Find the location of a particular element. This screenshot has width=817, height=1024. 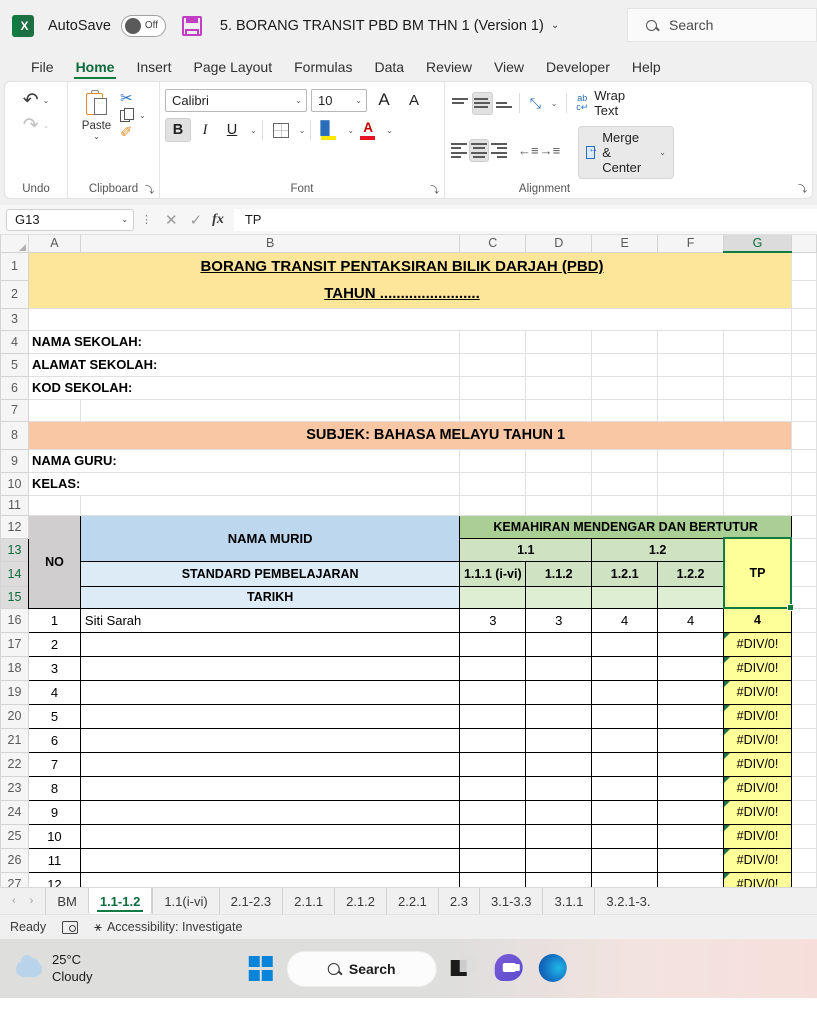

cell-b12-nama-murid-header: NAMA MURID is located at coordinates (270, 538).